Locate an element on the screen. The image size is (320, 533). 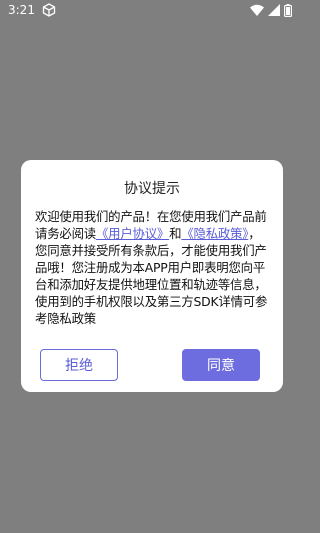
battery-icon is located at coordinates (288, 10).